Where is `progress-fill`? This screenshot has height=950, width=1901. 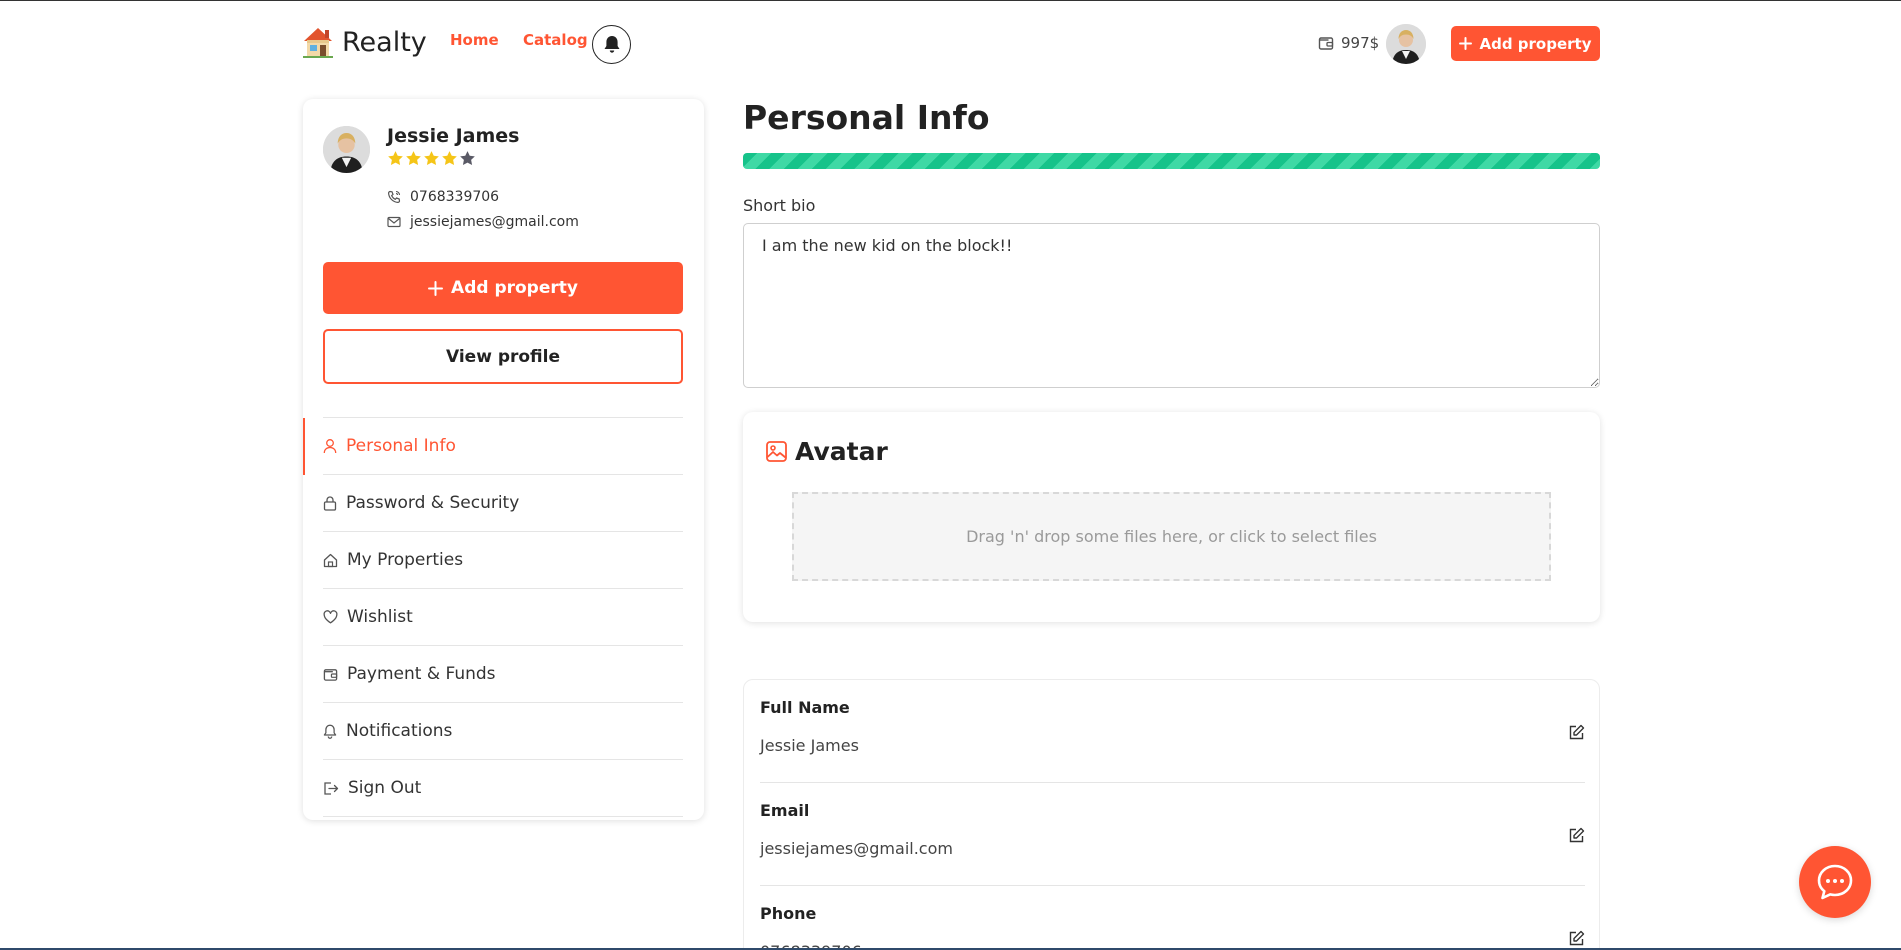 progress-fill is located at coordinates (1171, 161).